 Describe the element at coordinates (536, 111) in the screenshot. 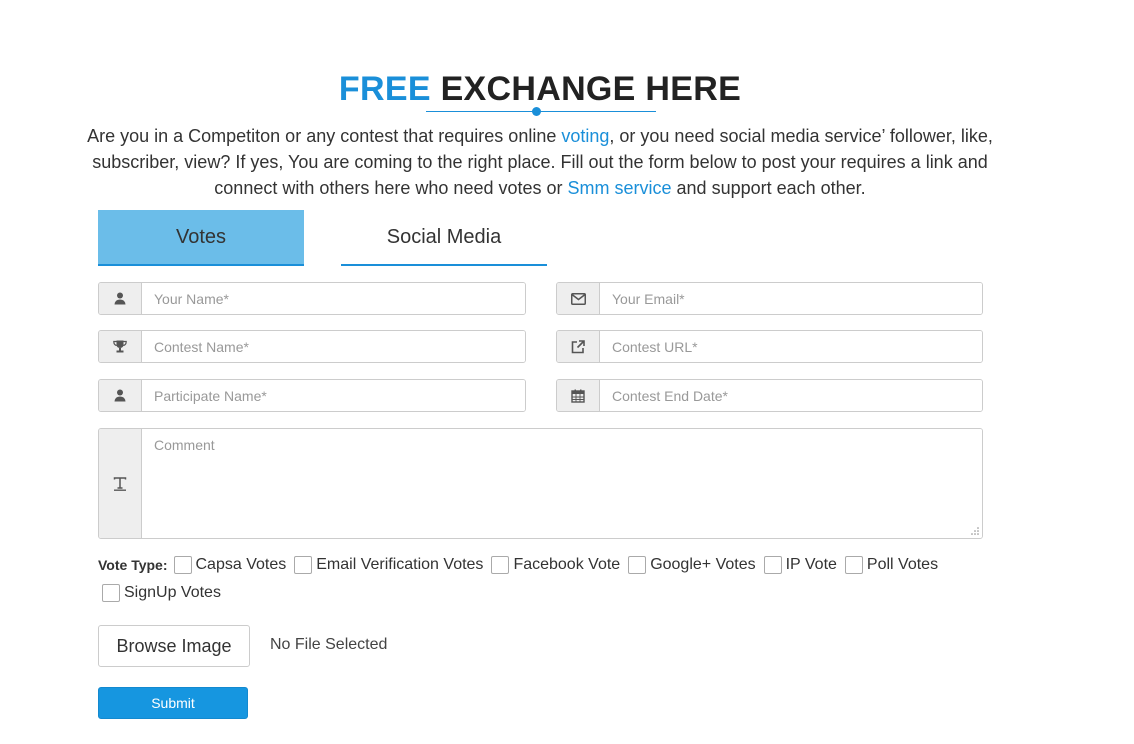

I see `title-underline-dot` at that location.